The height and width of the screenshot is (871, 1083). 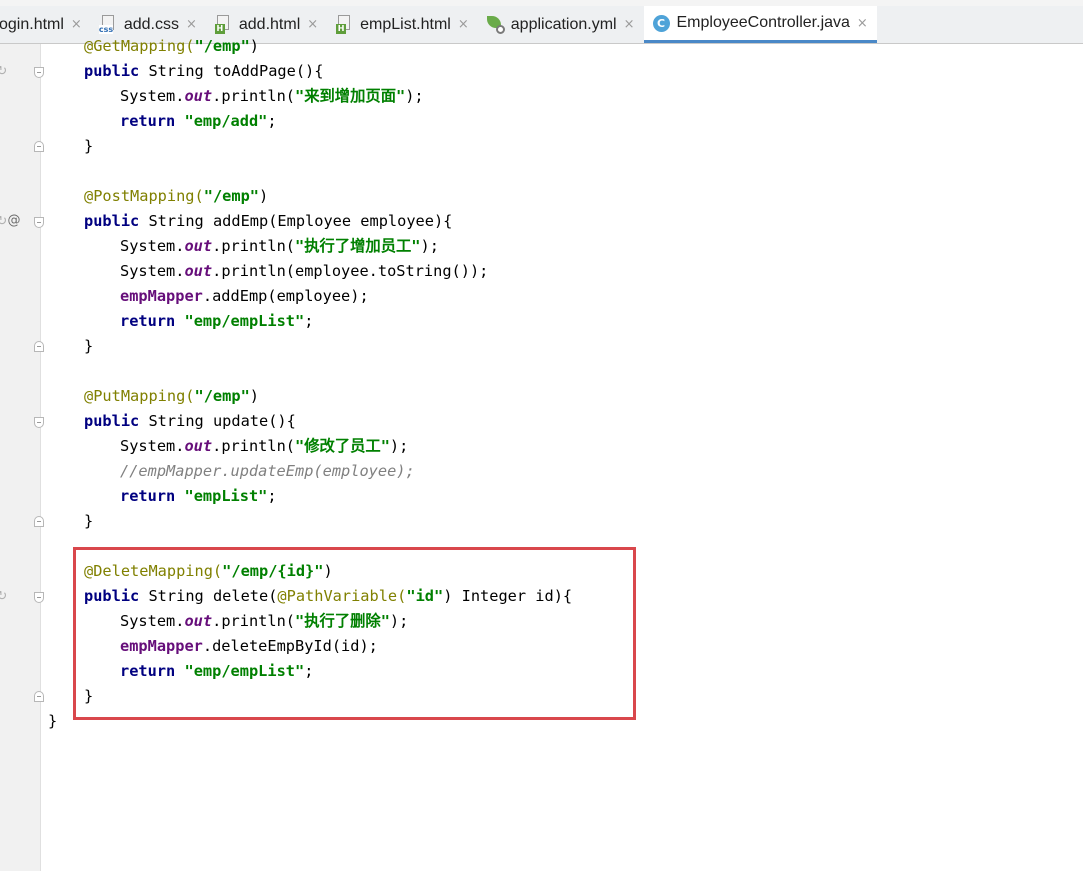 I want to click on code-line: return "empList";, so click(x=198, y=496).